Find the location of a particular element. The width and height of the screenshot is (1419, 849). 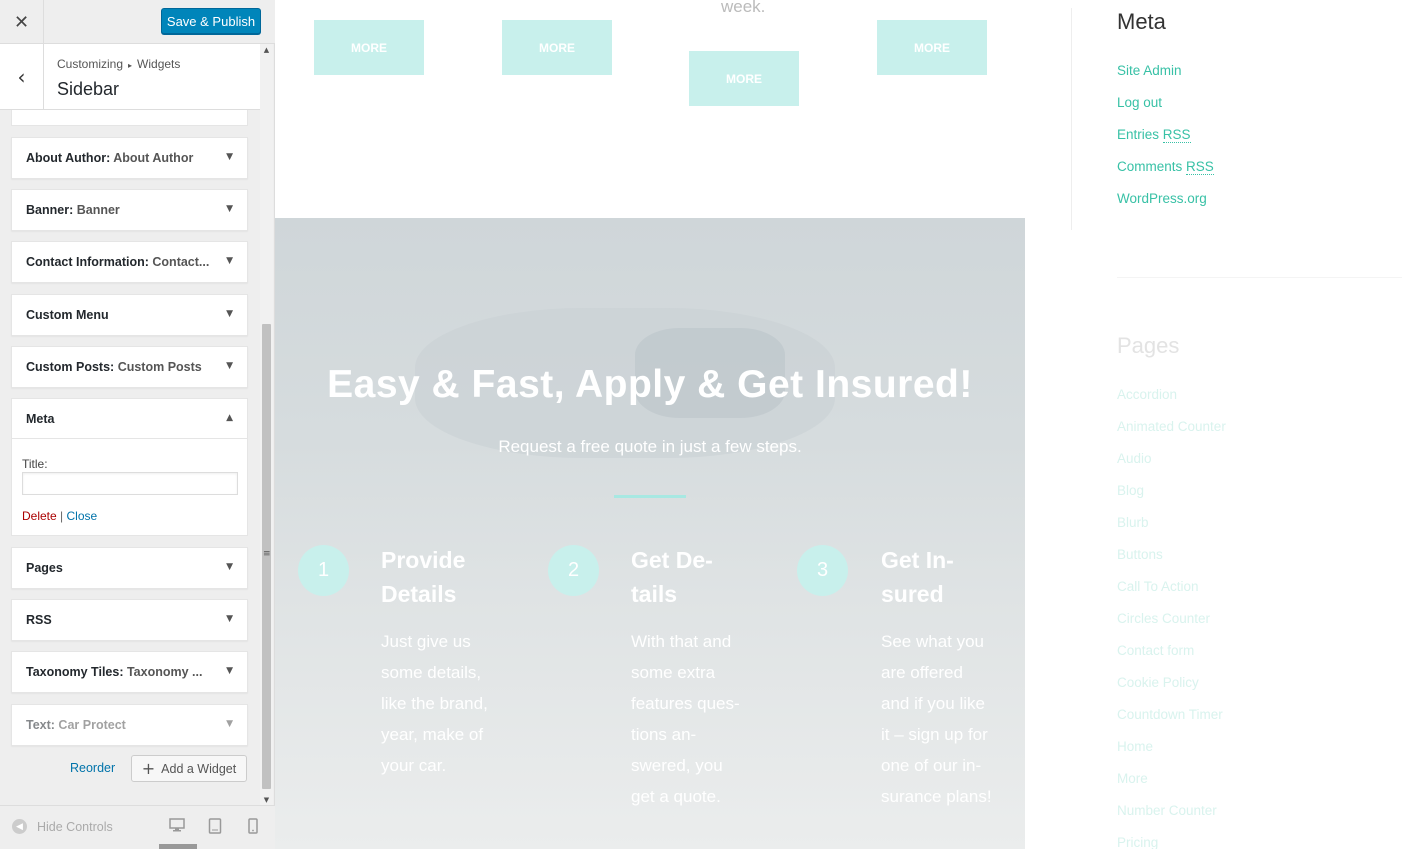

save-publish-button: Save & Publish is located at coordinates (211, 21).